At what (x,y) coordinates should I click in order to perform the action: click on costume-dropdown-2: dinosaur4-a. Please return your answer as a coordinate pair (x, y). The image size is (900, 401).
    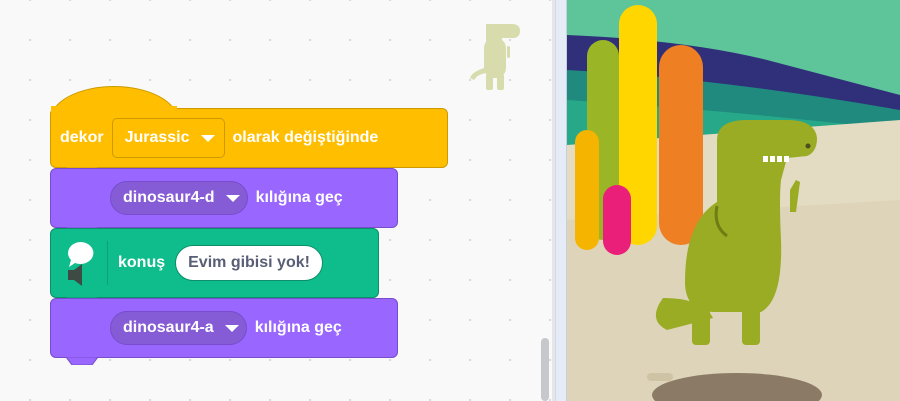
    Looking at the image, I should click on (178, 328).